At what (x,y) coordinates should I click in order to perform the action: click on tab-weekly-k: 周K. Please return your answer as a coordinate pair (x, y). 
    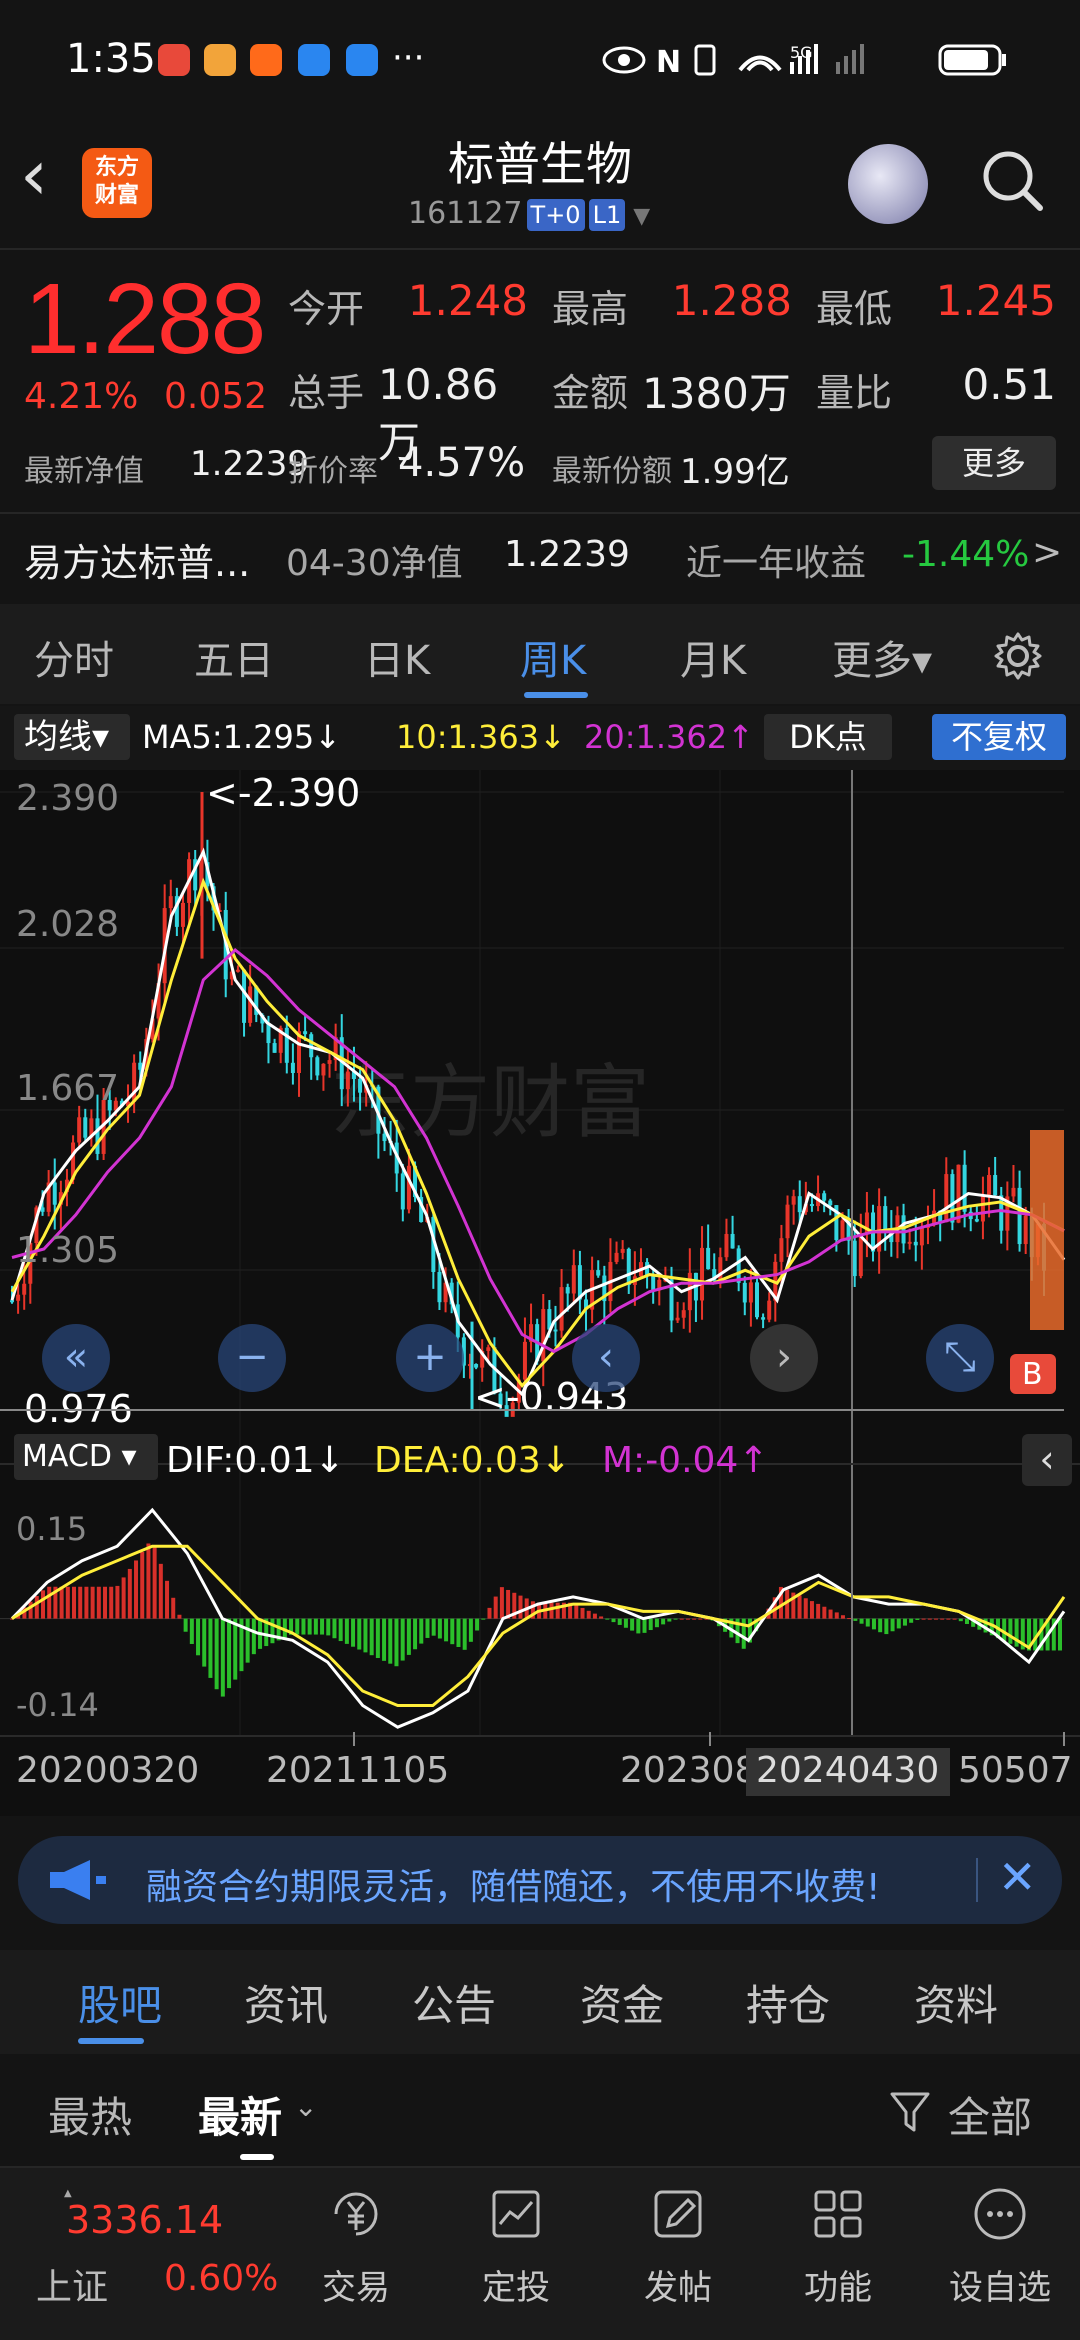
    Looking at the image, I should click on (553, 657).